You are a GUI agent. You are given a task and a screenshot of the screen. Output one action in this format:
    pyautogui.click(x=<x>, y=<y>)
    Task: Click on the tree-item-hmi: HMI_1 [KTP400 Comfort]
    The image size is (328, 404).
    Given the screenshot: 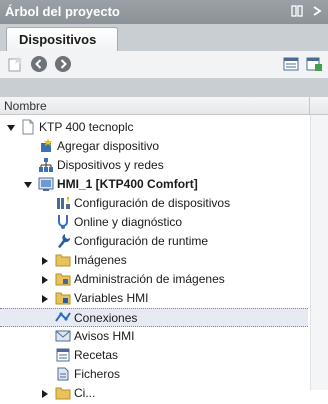 What is the action you would take?
    pyautogui.click(x=154, y=184)
    